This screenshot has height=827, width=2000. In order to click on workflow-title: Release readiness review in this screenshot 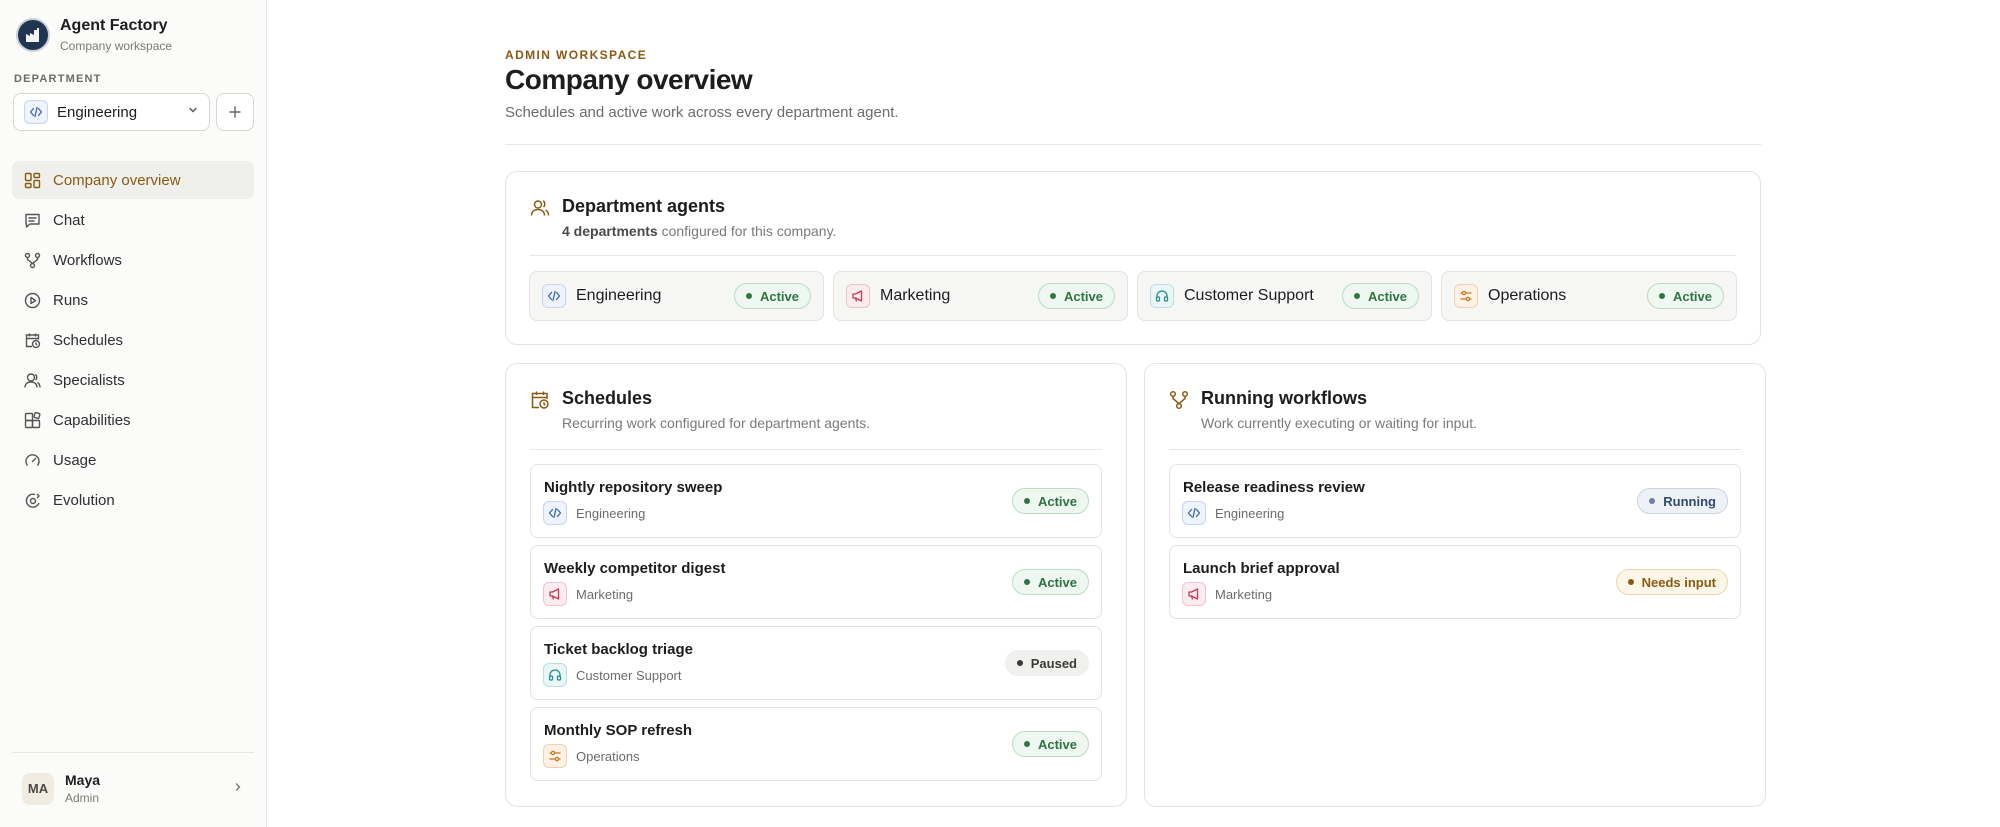, I will do `click(1274, 487)`.